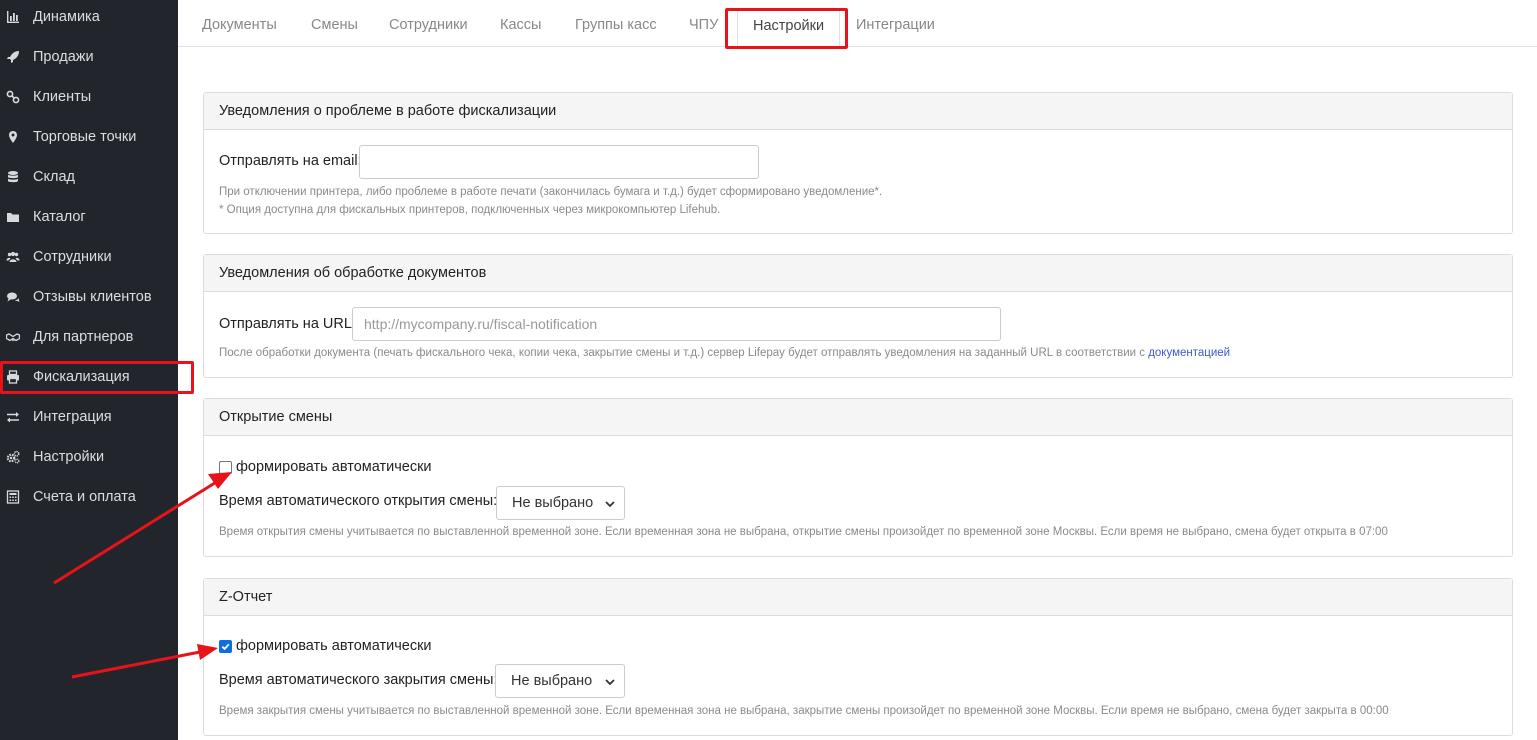 Image resolution: width=1537 pixels, height=740 pixels. What do you see at coordinates (13, 457) in the screenshot?
I see `gears-icon` at bounding box center [13, 457].